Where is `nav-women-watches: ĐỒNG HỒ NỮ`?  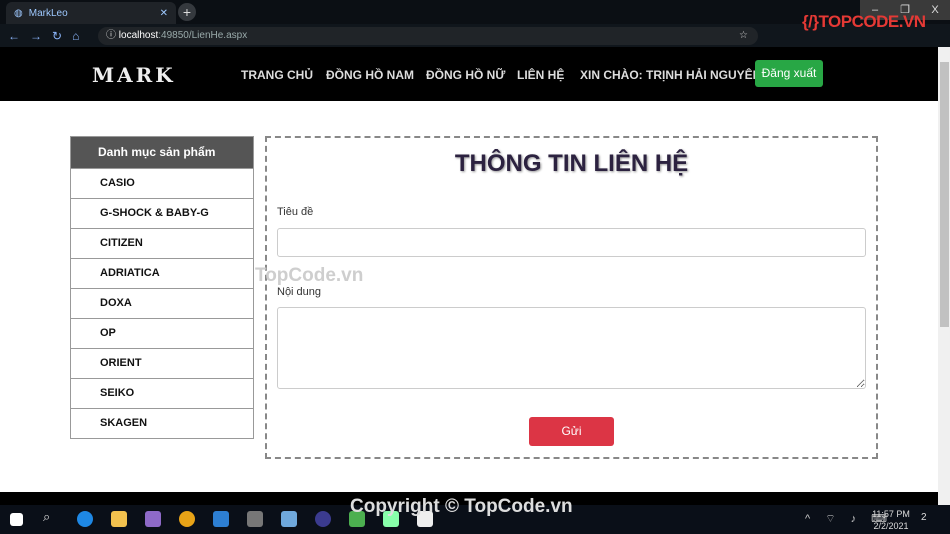
nav-women-watches: ĐỒNG HỒ NỮ is located at coordinates (465, 75).